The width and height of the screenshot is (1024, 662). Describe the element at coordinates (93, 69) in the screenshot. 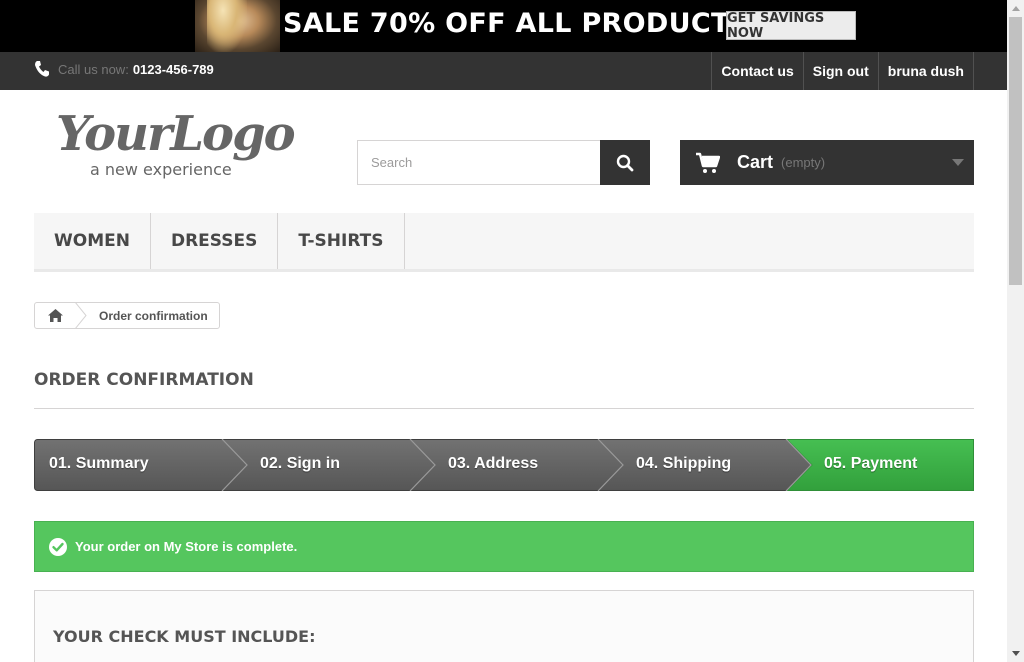

I see `call-label: Call us now:` at that location.